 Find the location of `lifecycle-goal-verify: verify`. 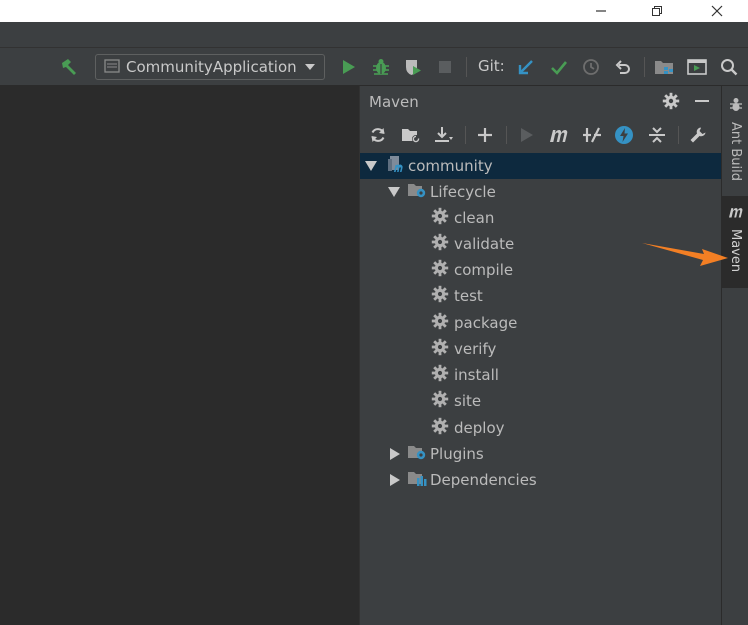

lifecycle-goal-verify: verify is located at coordinates (540, 349).